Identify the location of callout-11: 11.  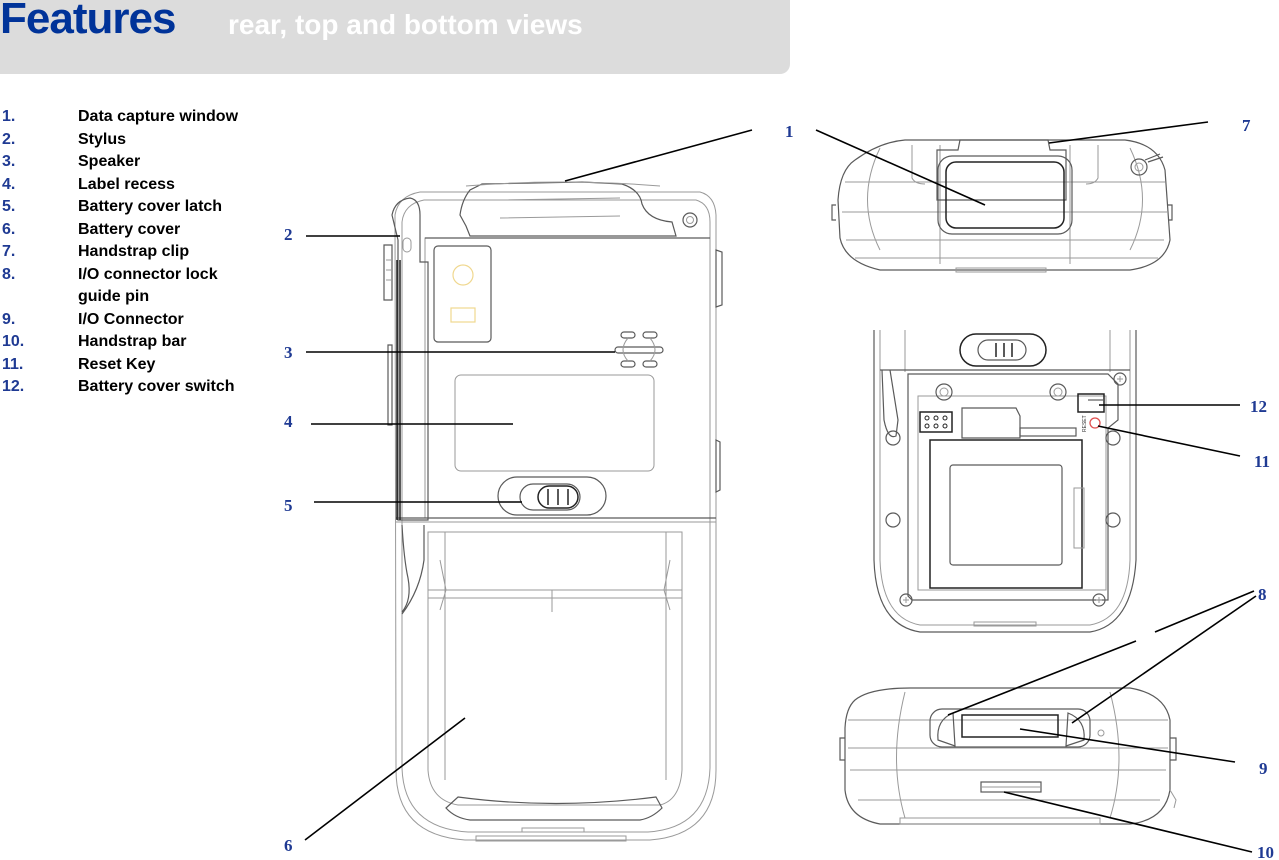
(1262, 461).